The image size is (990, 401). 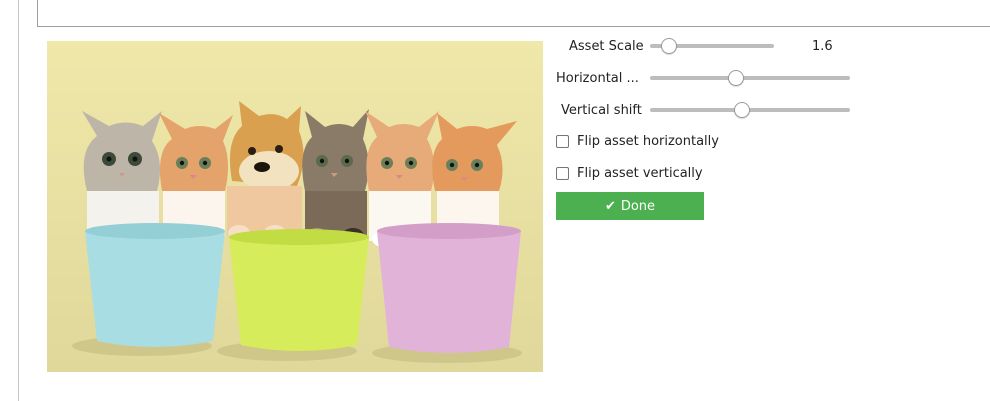 I want to click on vertical-shift-label: Vertical shift, so click(x=601, y=110).